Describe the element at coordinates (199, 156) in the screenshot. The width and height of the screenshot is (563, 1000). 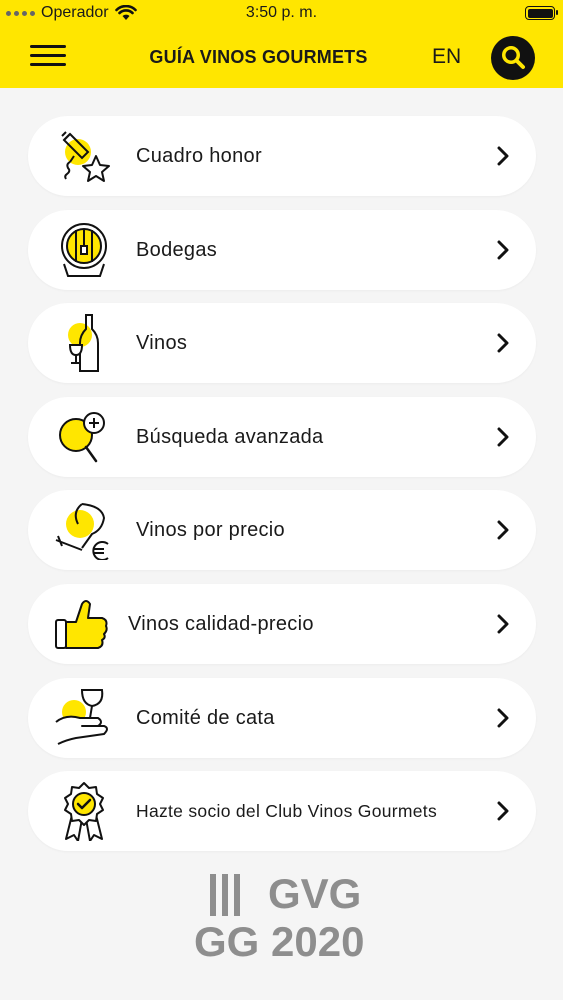
I see `menu-item-label: Cuadro honor` at that location.